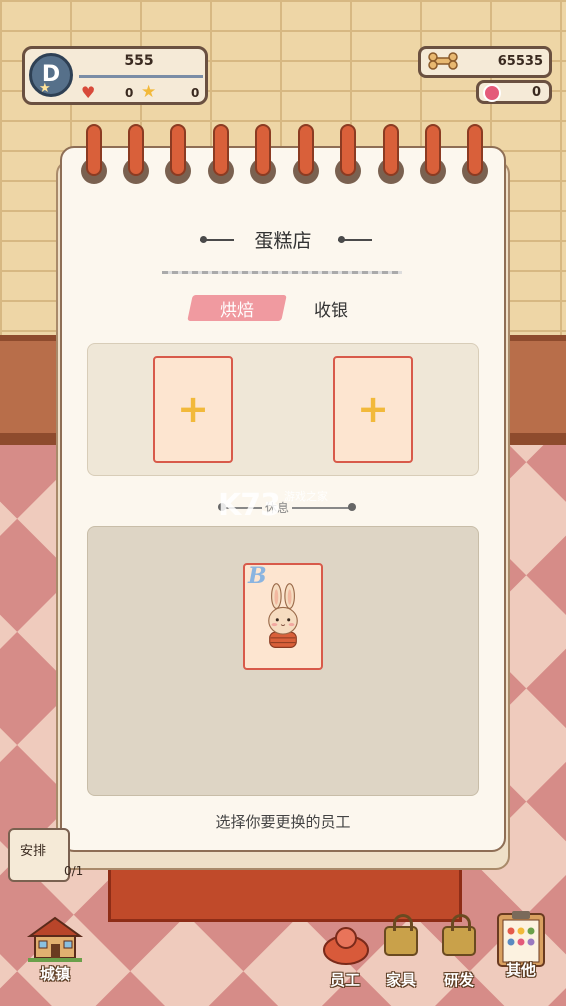 The height and width of the screenshot is (1006, 566). I want to click on candy-currency: 0, so click(514, 92).